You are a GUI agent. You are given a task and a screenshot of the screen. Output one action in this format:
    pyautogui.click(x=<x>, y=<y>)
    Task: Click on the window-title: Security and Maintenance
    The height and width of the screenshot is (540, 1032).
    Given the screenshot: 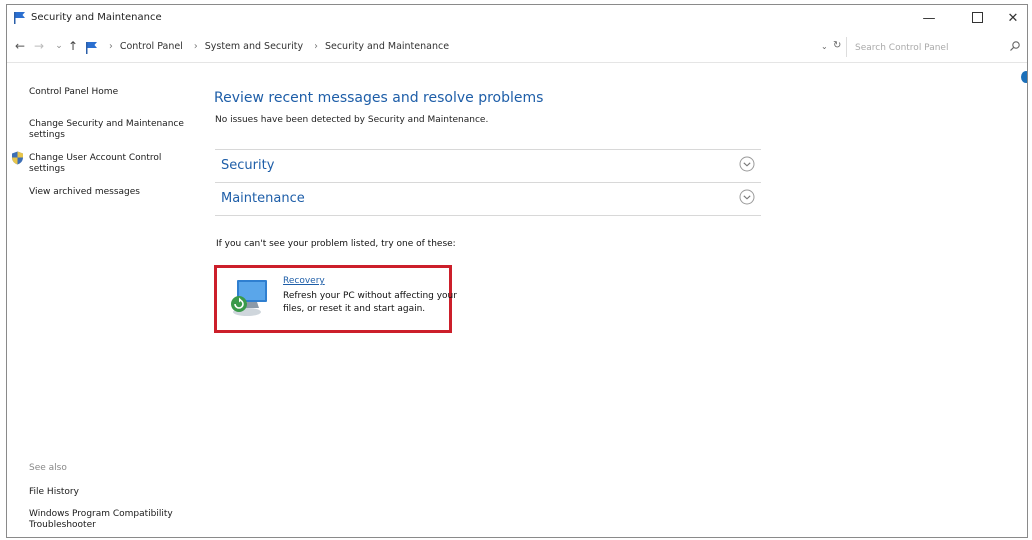 What is the action you would take?
    pyautogui.click(x=96, y=17)
    